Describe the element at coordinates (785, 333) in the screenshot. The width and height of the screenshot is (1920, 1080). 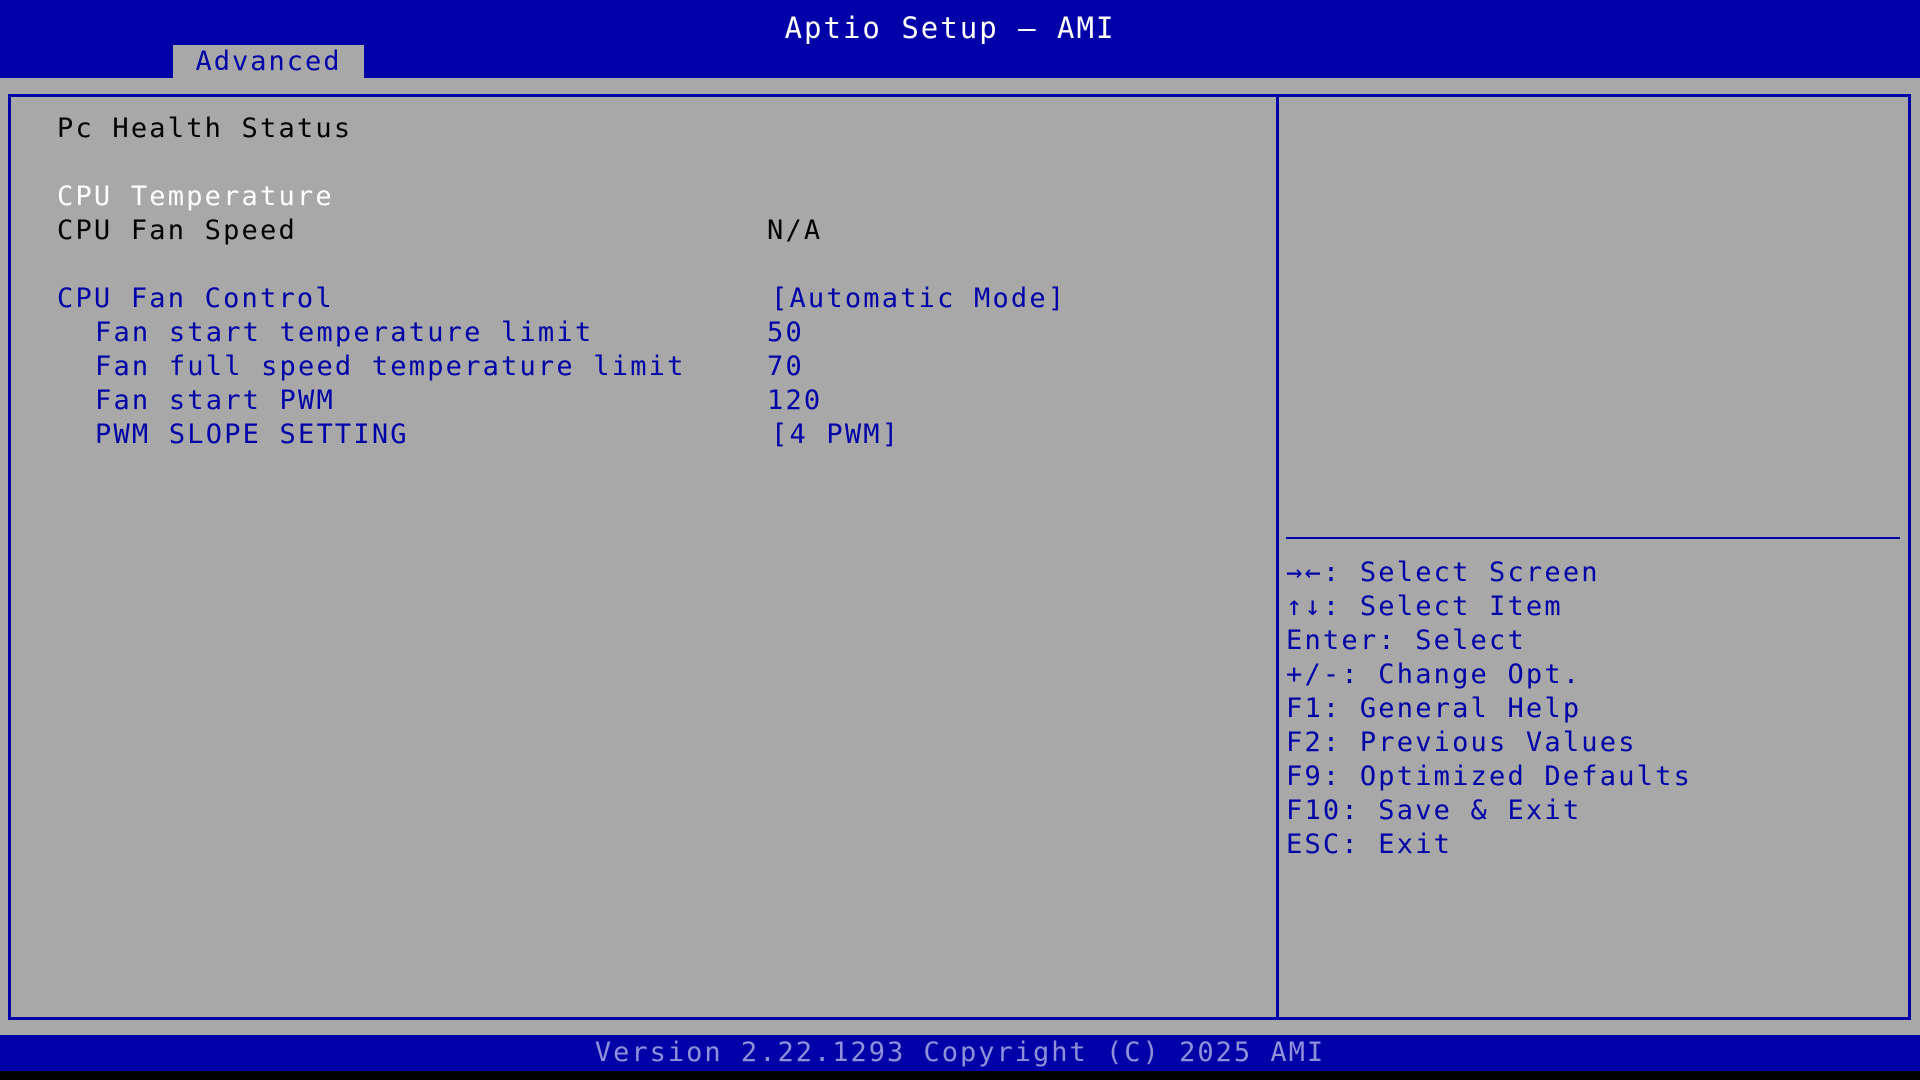
I see `item-fan-start-temp-value: 50` at that location.